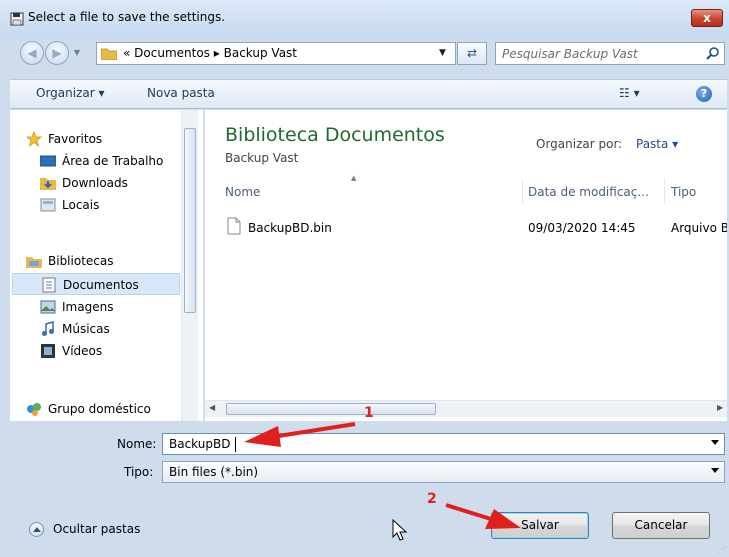  I want to click on forward-arrow-icon: ▶, so click(57, 53).